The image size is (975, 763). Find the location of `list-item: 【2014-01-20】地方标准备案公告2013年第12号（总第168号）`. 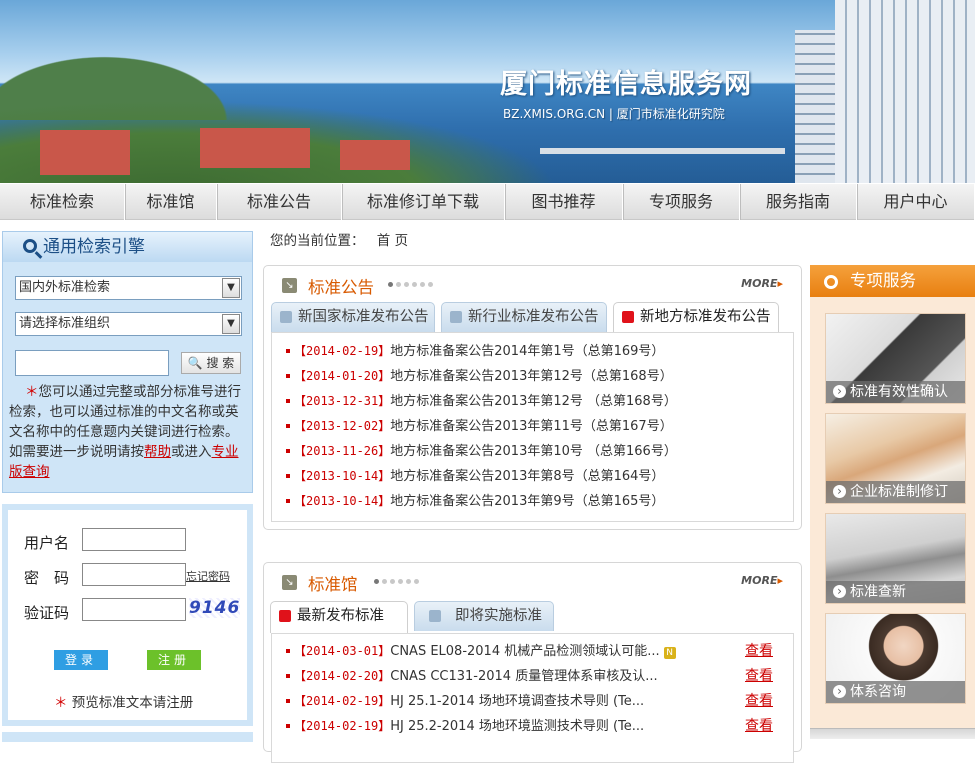

list-item: 【2014-01-20】地方标准备案公告2013年第12号（总第168号） is located at coordinates (532, 376).